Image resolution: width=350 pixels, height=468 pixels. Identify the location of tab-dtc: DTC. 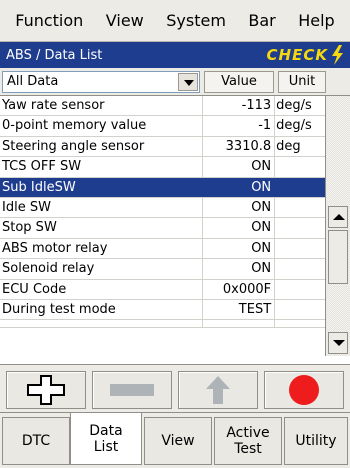
(36, 441).